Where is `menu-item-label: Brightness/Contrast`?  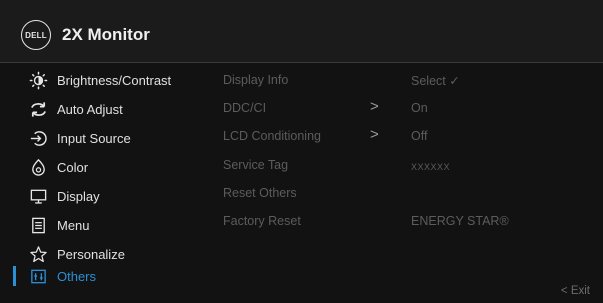 menu-item-label: Brightness/Contrast is located at coordinates (114, 80).